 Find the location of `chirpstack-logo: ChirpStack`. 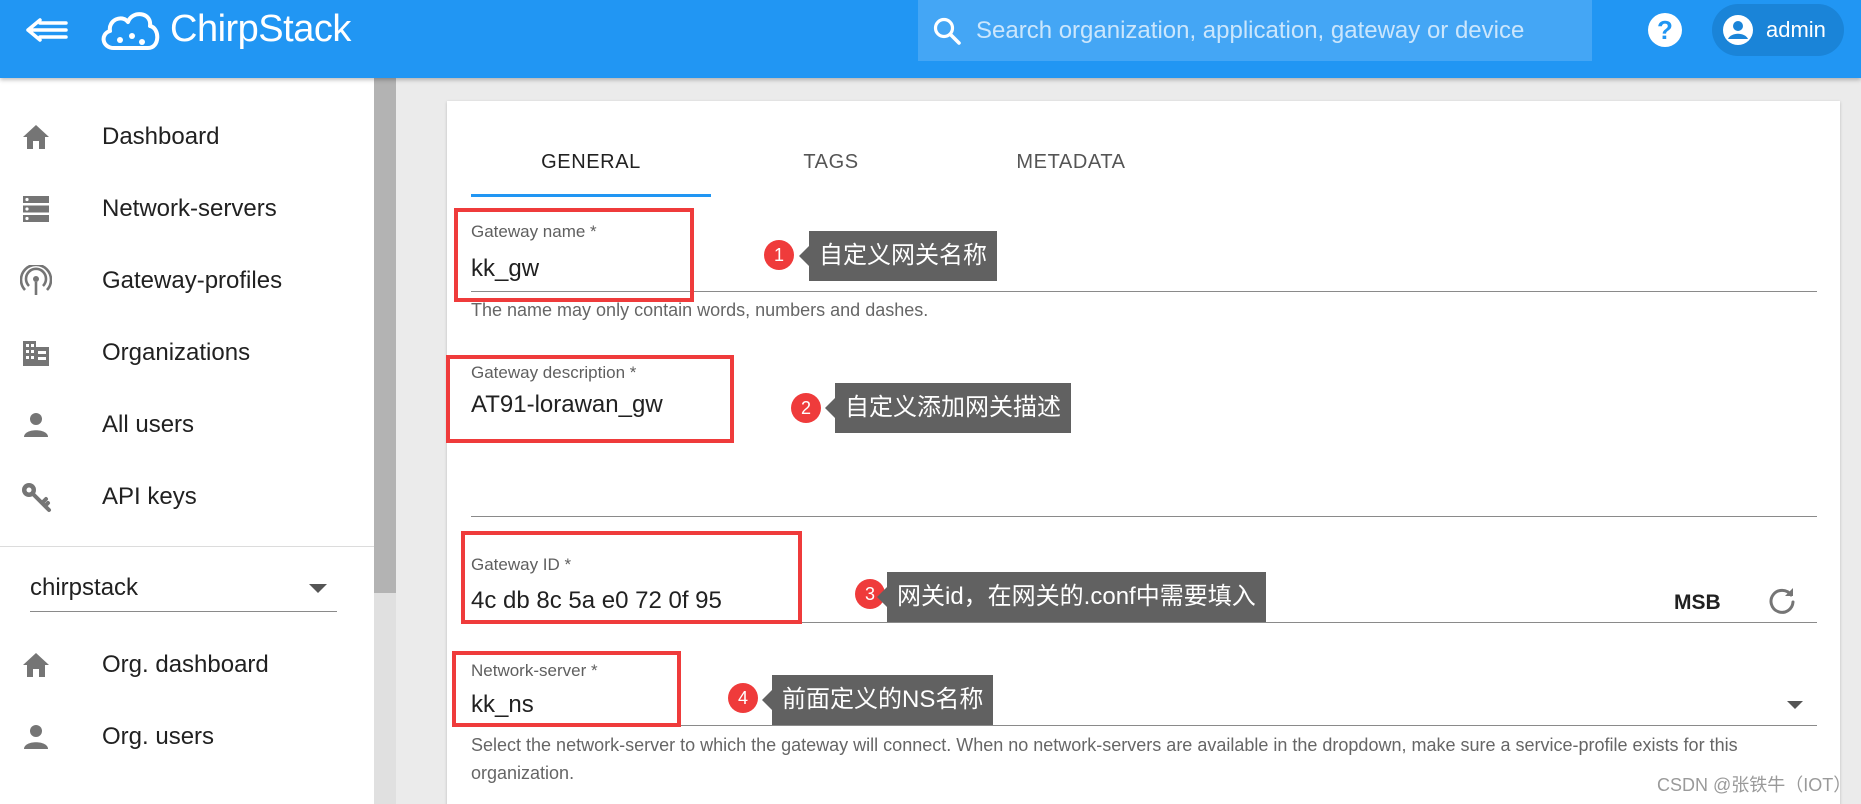

chirpstack-logo: ChirpStack is located at coordinates (224, 29).